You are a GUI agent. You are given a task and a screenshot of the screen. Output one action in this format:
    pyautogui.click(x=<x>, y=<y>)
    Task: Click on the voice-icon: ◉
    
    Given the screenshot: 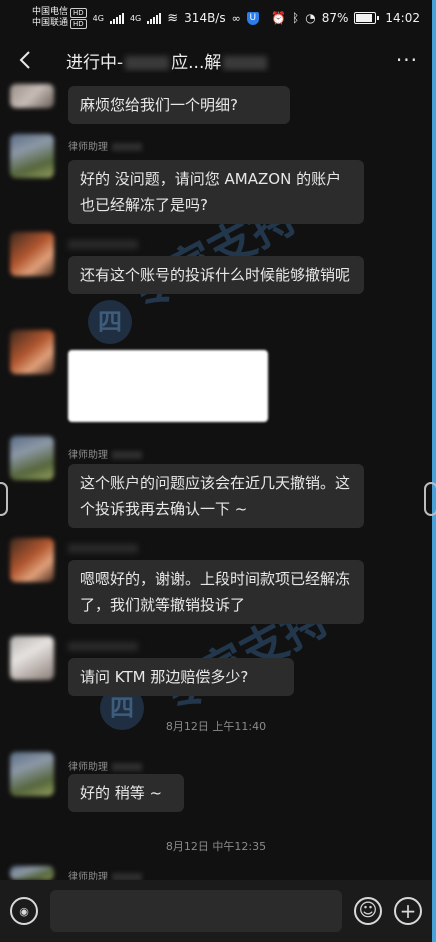 What is the action you would take?
    pyautogui.click(x=24, y=911)
    